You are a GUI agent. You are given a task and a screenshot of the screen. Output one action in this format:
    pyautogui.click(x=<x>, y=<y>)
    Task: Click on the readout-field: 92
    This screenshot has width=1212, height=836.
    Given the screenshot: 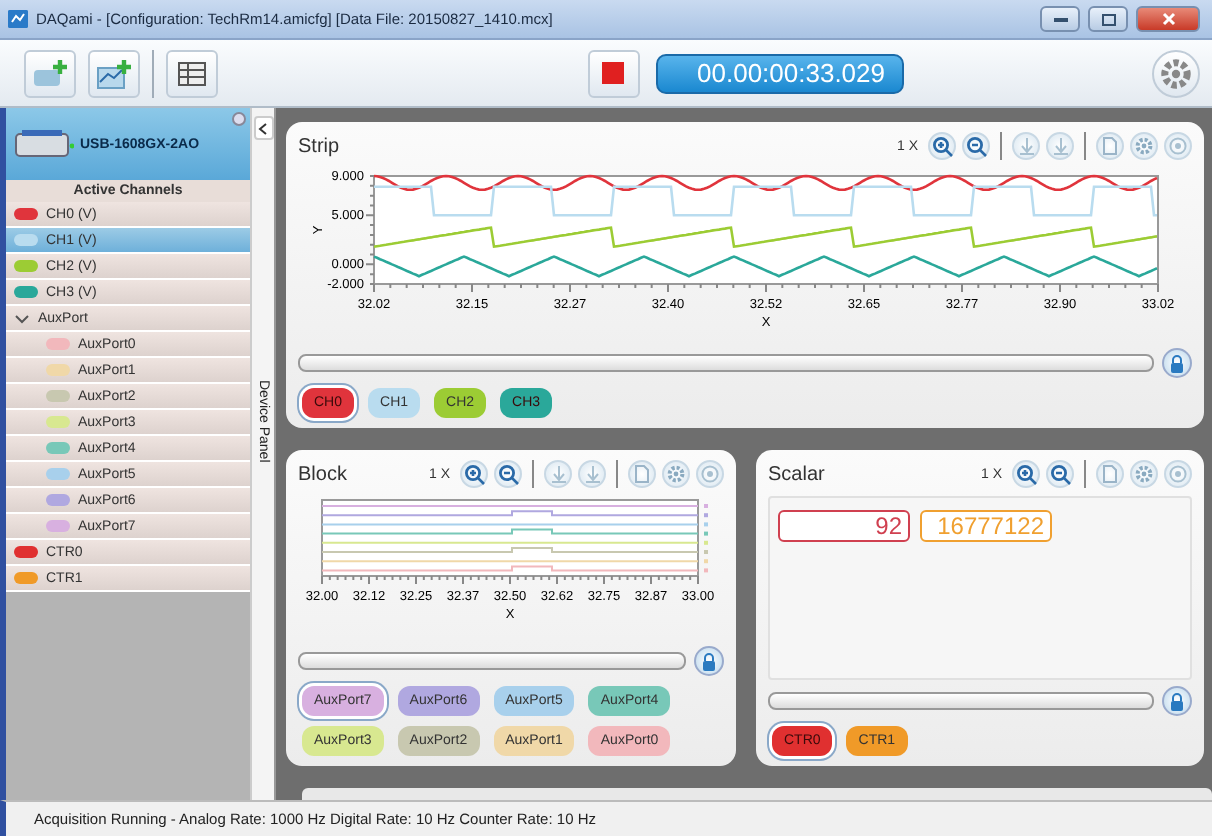 What is the action you would take?
    pyautogui.click(x=844, y=526)
    